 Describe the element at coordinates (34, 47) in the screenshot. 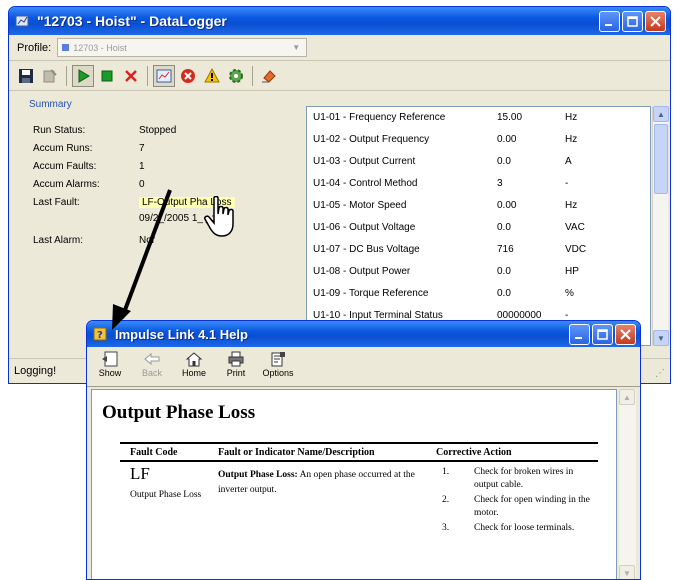

I see `profile-label: Profile:` at that location.